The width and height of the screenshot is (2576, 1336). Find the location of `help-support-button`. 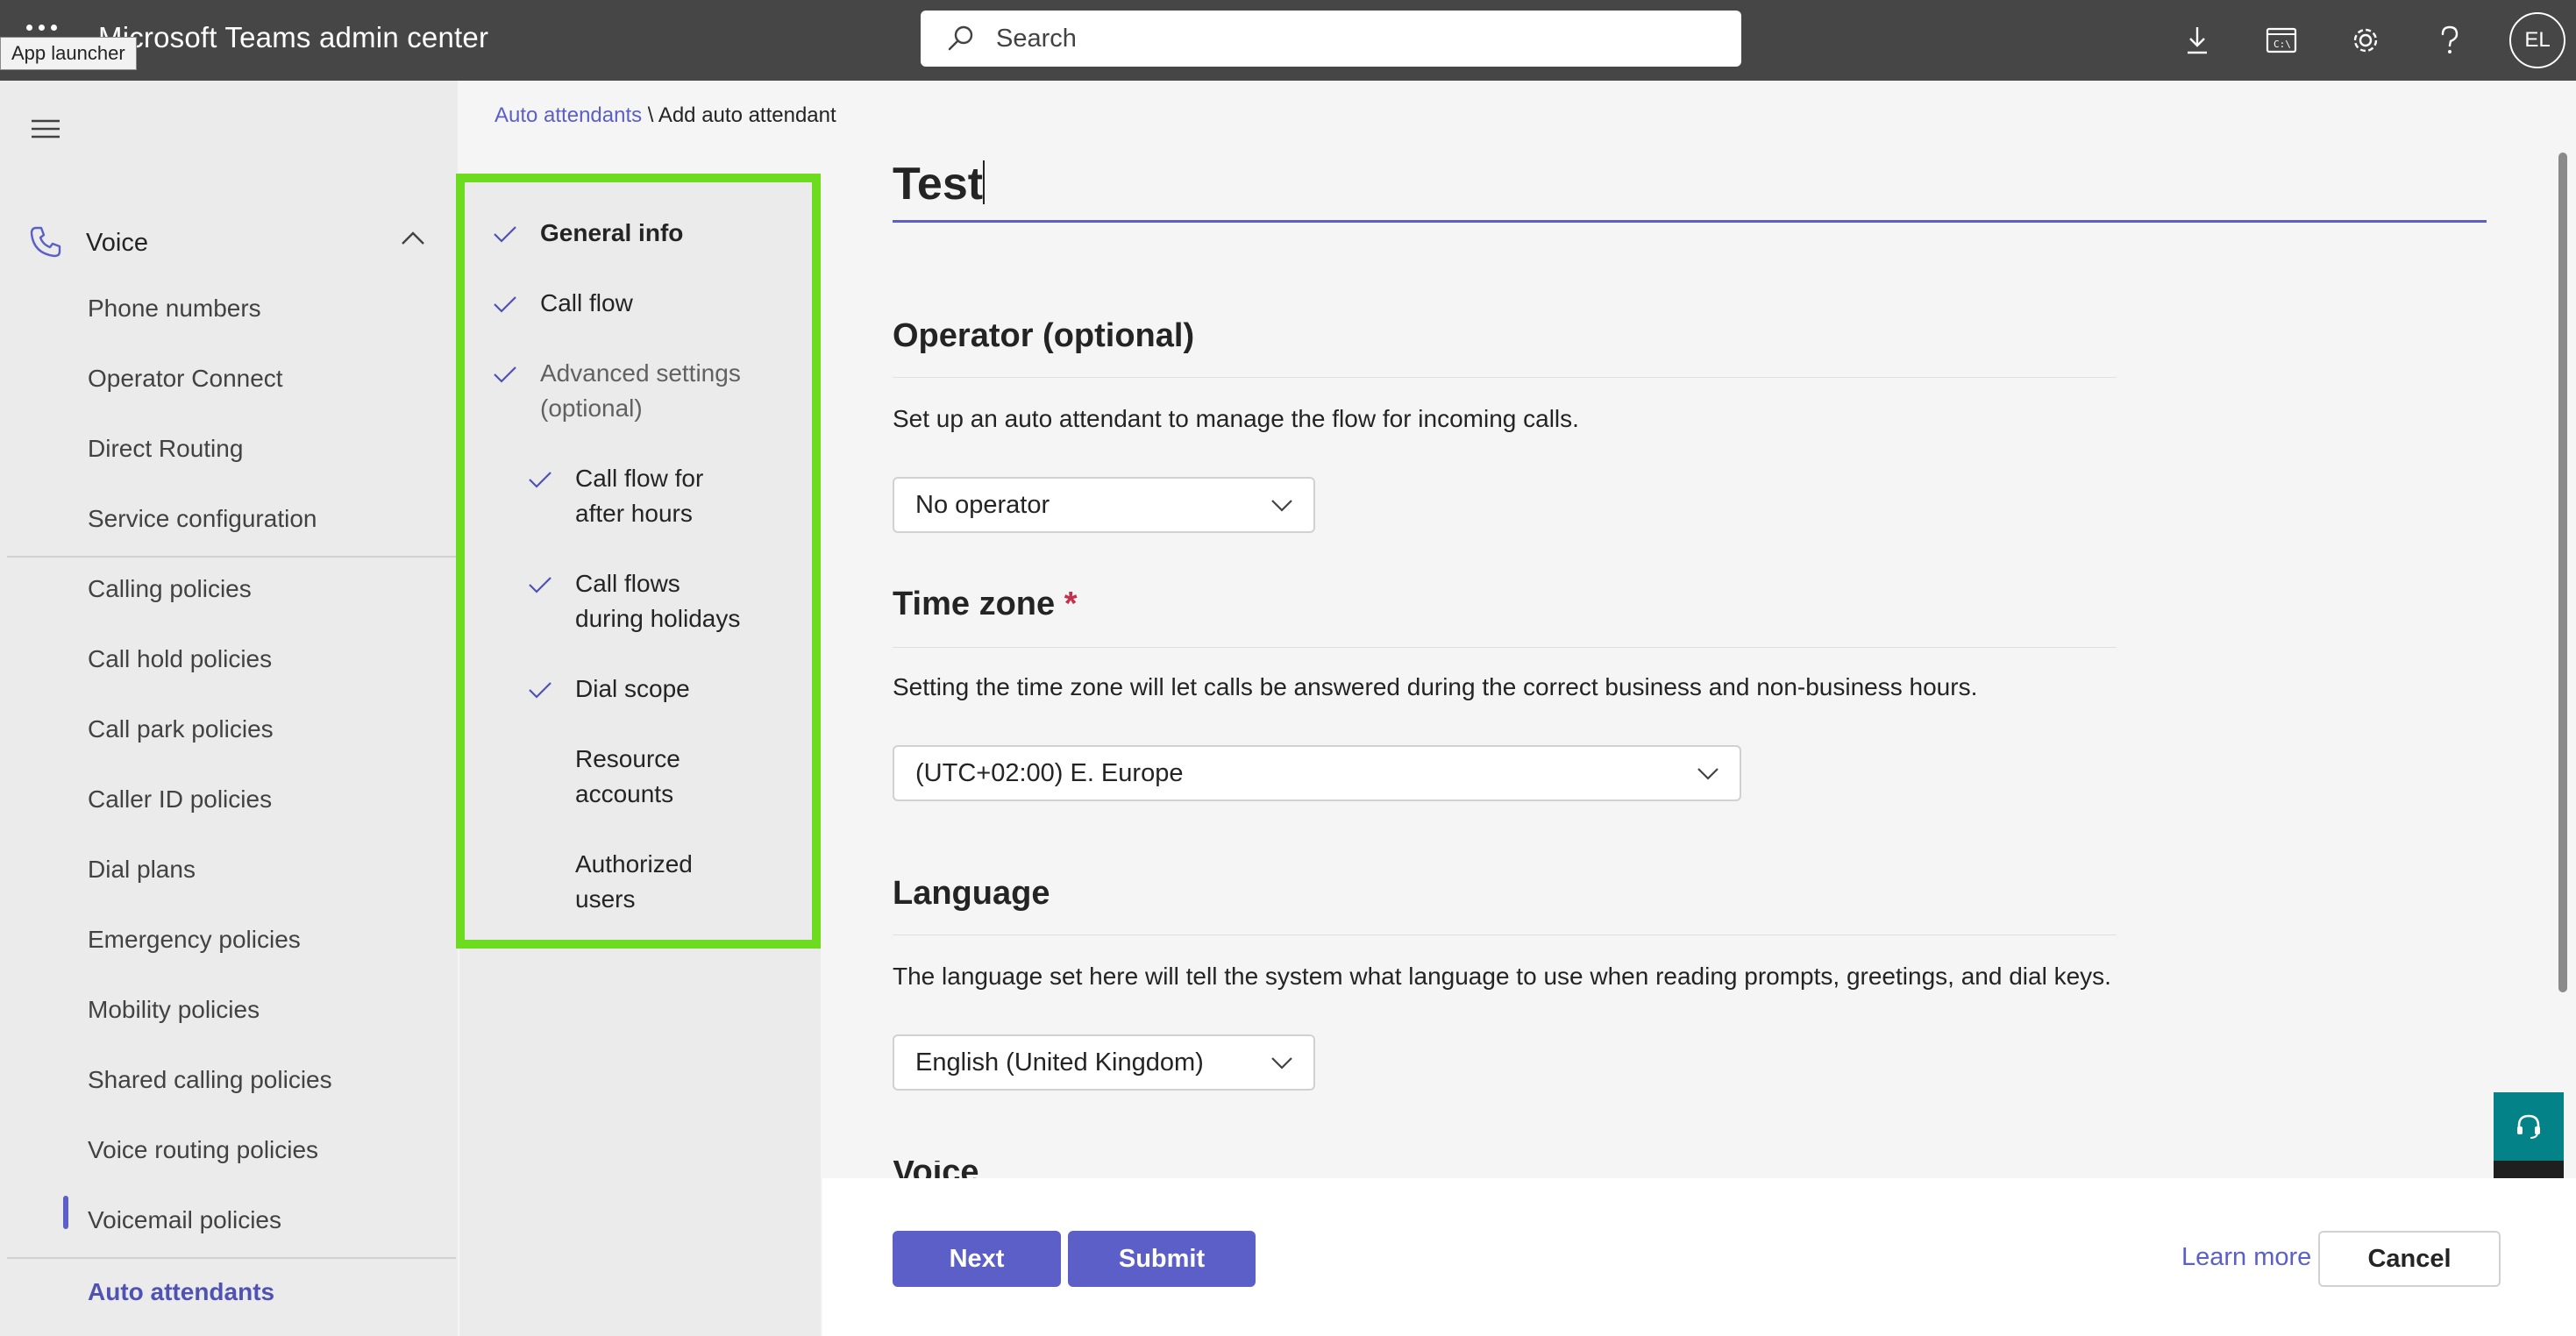

help-support-button is located at coordinates (2529, 1126).